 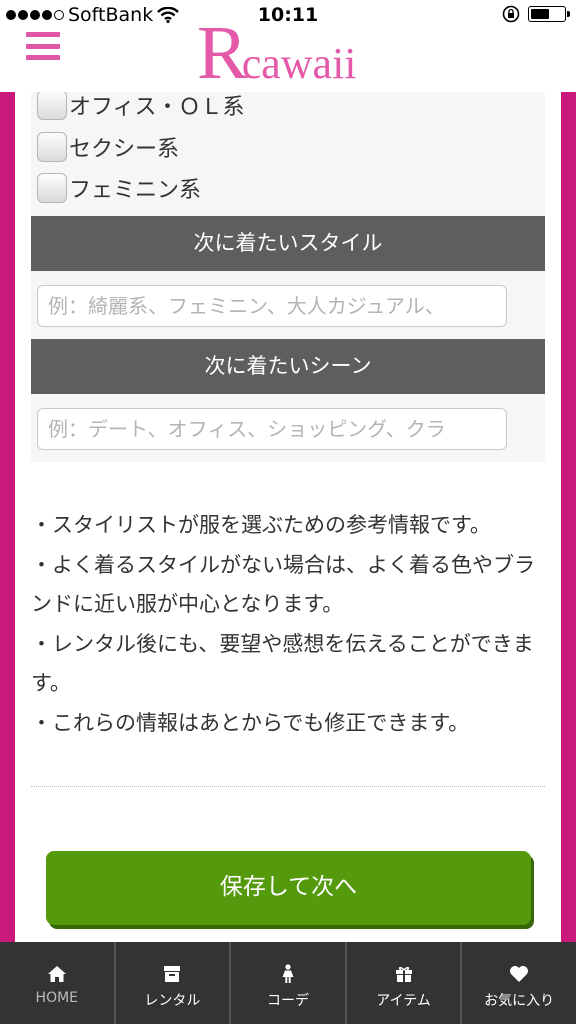 What do you see at coordinates (287, 1001) in the screenshot?
I see `tab-label: コーデ` at bounding box center [287, 1001].